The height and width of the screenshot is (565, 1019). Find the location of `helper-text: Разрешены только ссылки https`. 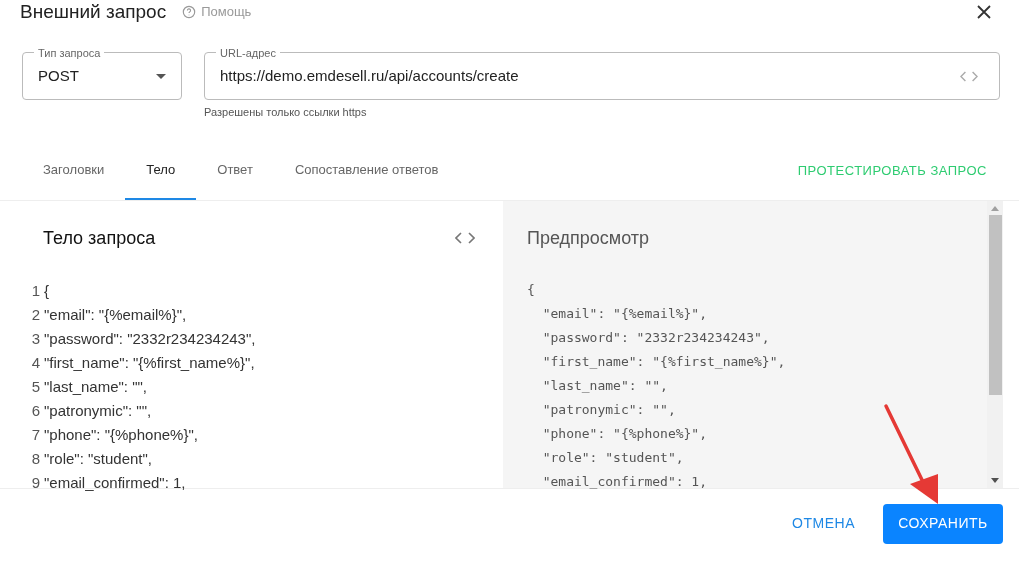

helper-text: Разрешены только ссылки https is located at coordinates (286, 112).